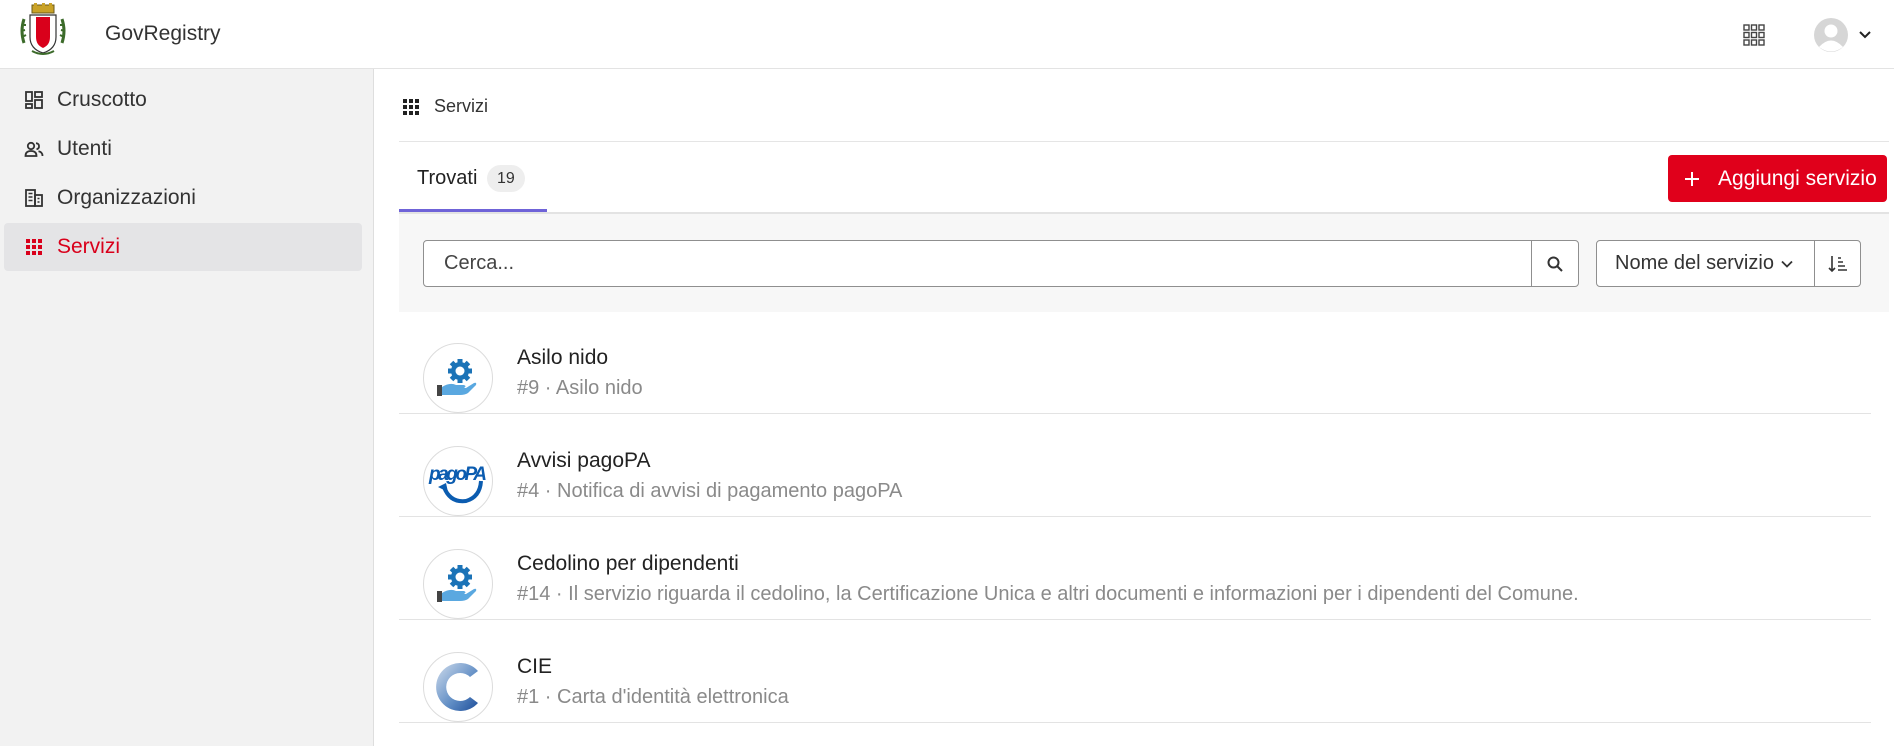 The image size is (1894, 746). Describe the element at coordinates (628, 563) in the screenshot. I see `service-name: Cedolino per dipendenti` at that location.